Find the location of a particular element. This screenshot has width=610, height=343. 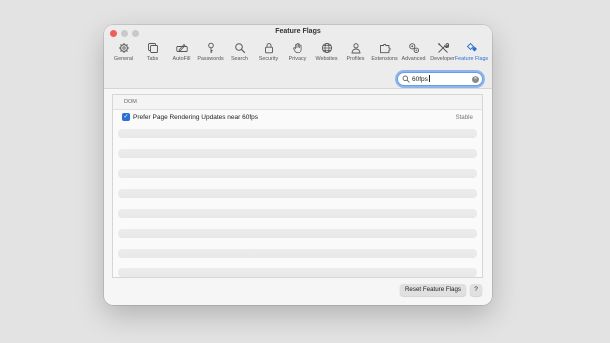

help-button: ? is located at coordinates (476, 290).